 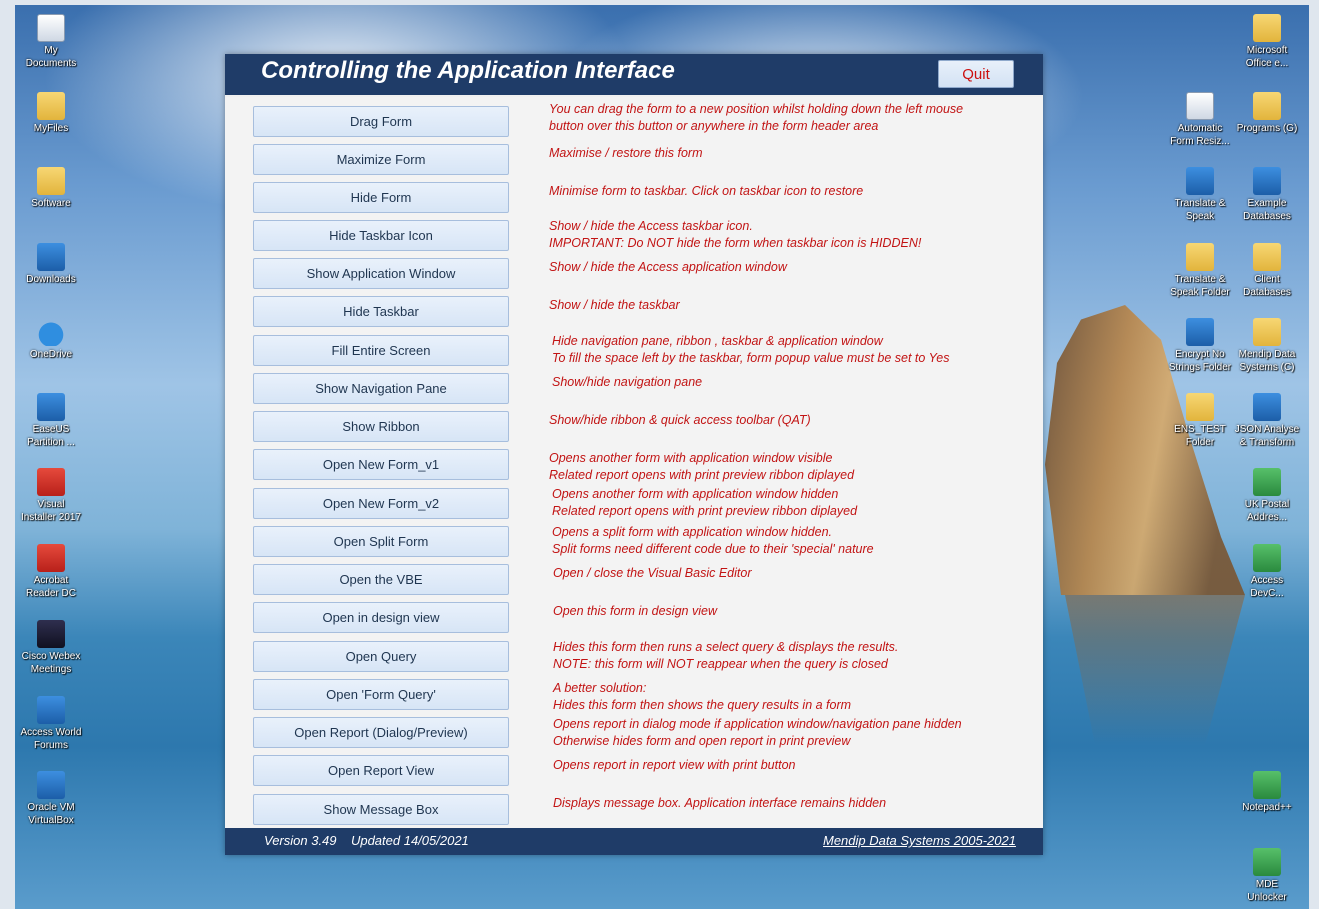 I want to click on desktop-icon-access-world: Access World Forums, so click(x=51, y=724).